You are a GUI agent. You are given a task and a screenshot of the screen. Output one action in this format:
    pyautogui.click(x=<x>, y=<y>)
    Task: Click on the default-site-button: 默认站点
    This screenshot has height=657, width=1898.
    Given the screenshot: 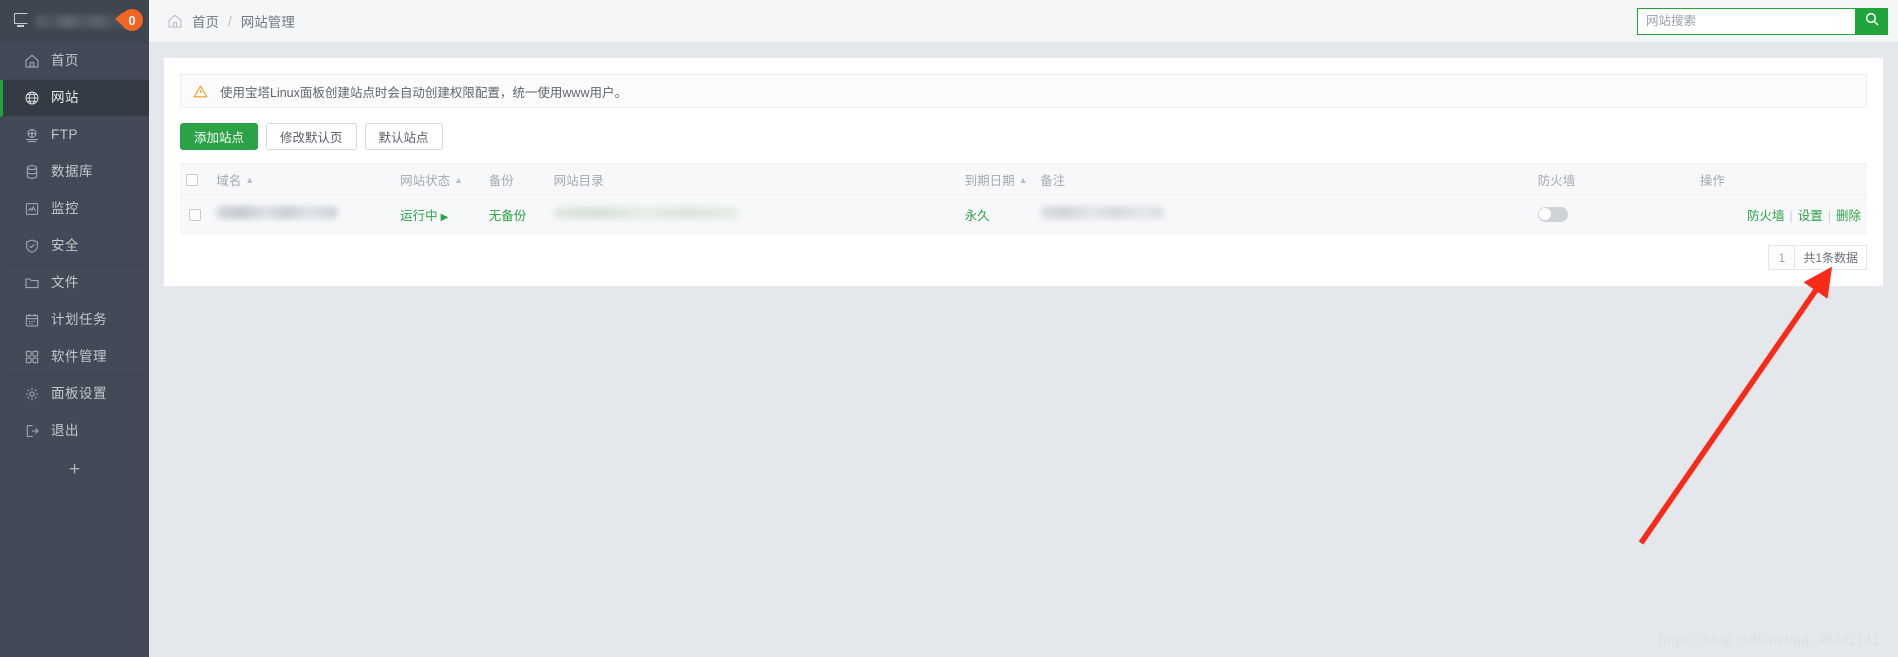 What is the action you would take?
    pyautogui.click(x=403, y=136)
    